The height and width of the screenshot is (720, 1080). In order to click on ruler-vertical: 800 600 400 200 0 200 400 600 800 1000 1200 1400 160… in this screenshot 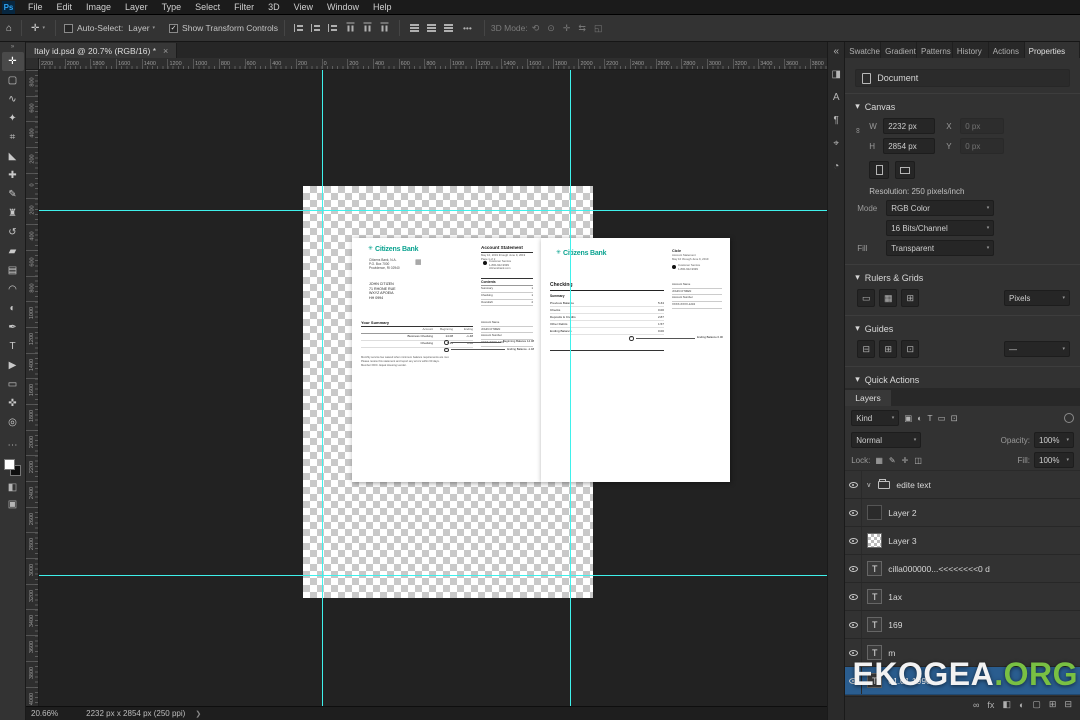, I will do `click(32, 388)`.